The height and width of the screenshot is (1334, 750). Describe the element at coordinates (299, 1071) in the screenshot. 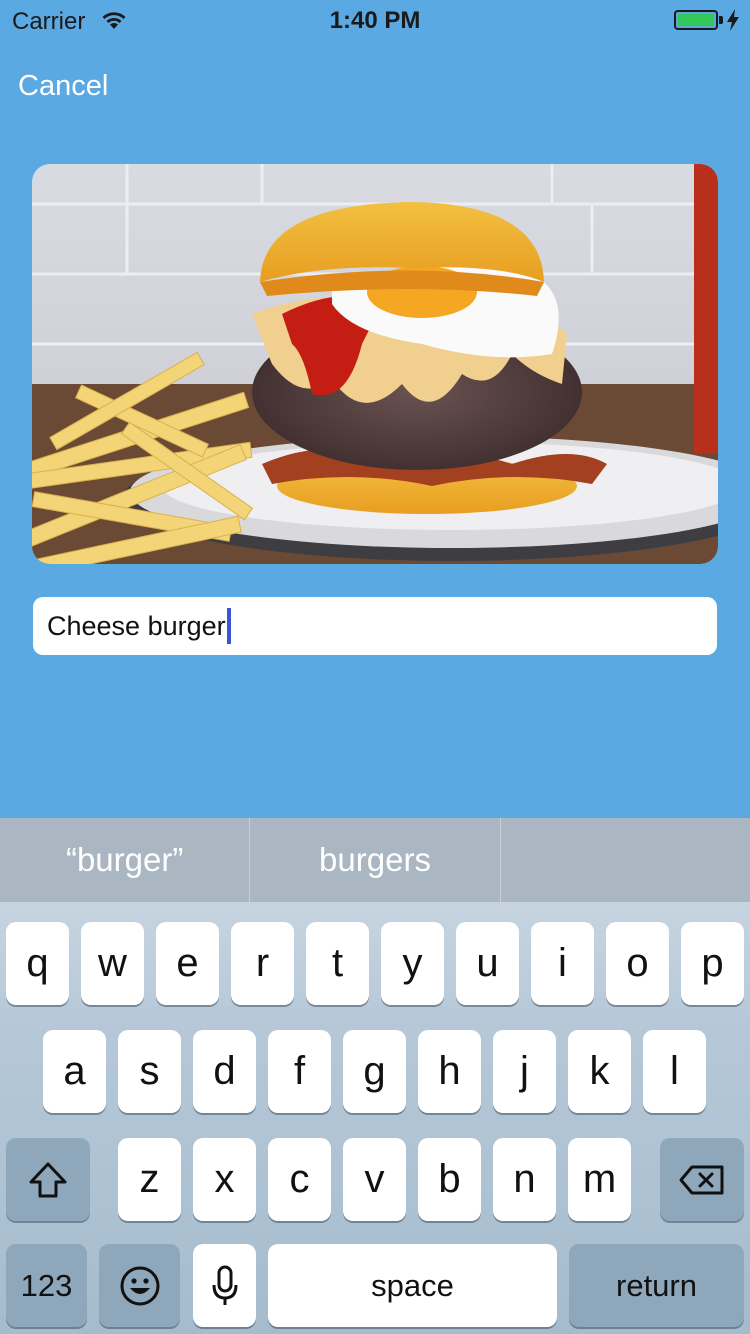

I see `key-f: f` at that location.